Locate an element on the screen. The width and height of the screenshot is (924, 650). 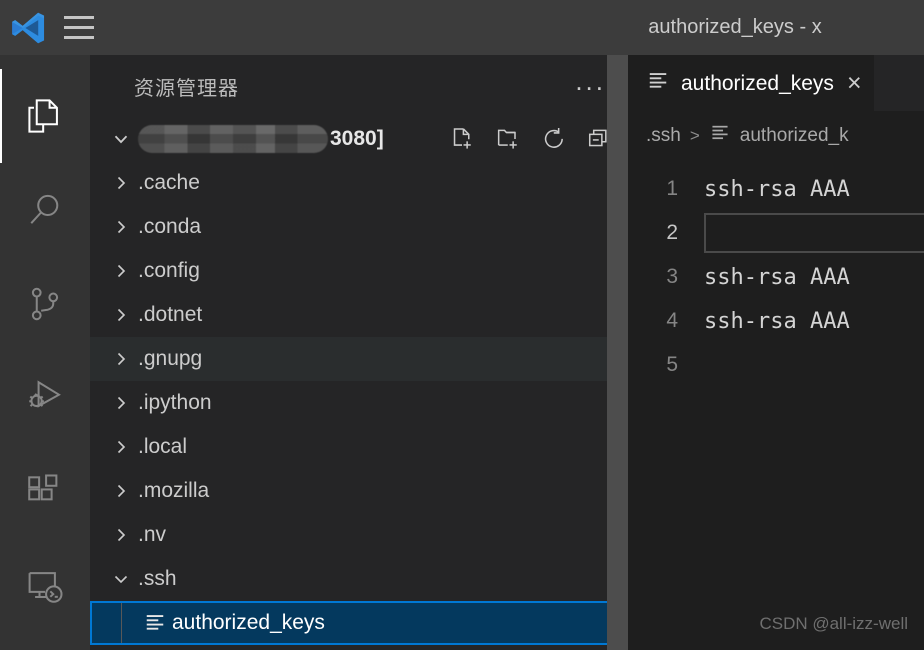
tree-item-mozilla: .mozilla is located at coordinates (359, 491).